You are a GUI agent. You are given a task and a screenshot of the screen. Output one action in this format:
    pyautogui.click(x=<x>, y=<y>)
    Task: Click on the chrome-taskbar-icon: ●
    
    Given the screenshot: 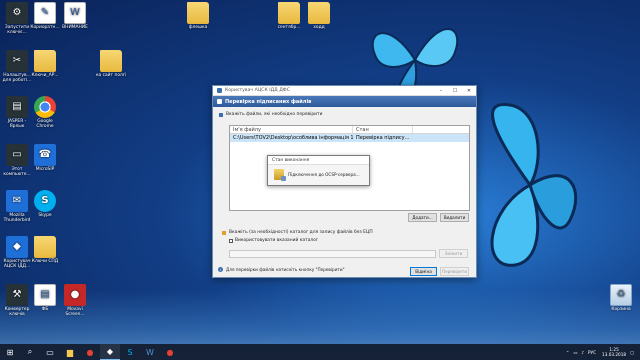 What is the action you would take?
    pyautogui.click(x=90, y=352)
    